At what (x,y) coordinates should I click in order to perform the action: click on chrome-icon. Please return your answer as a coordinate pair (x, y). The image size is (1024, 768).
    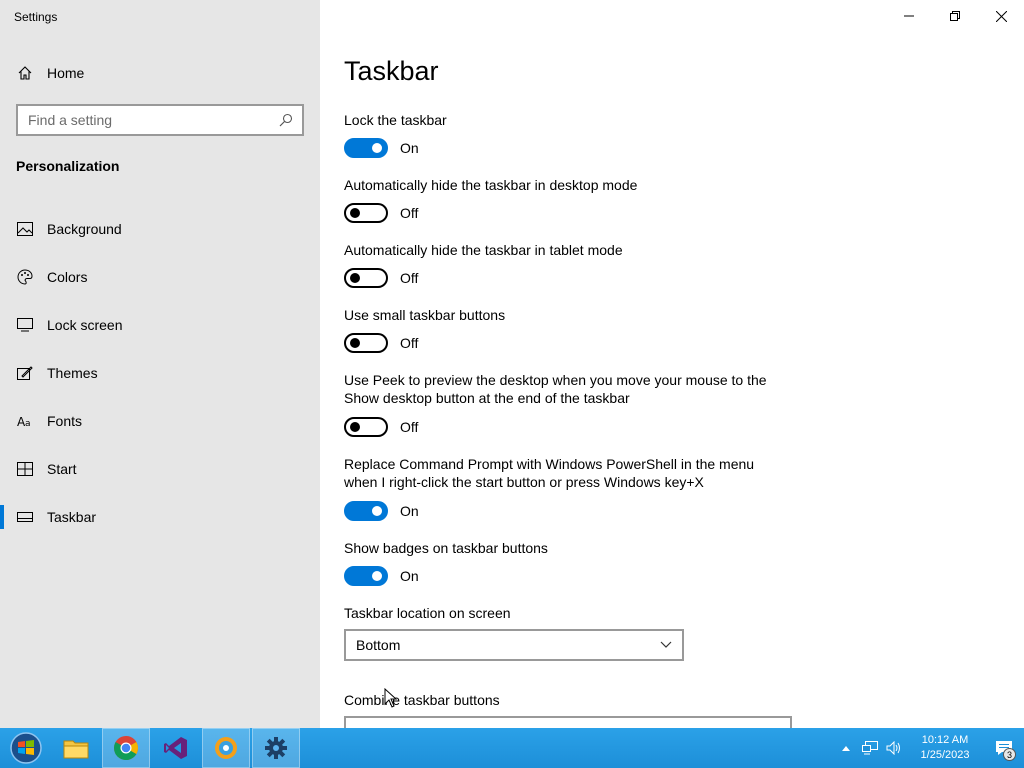
    Looking at the image, I should click on (125, 748).